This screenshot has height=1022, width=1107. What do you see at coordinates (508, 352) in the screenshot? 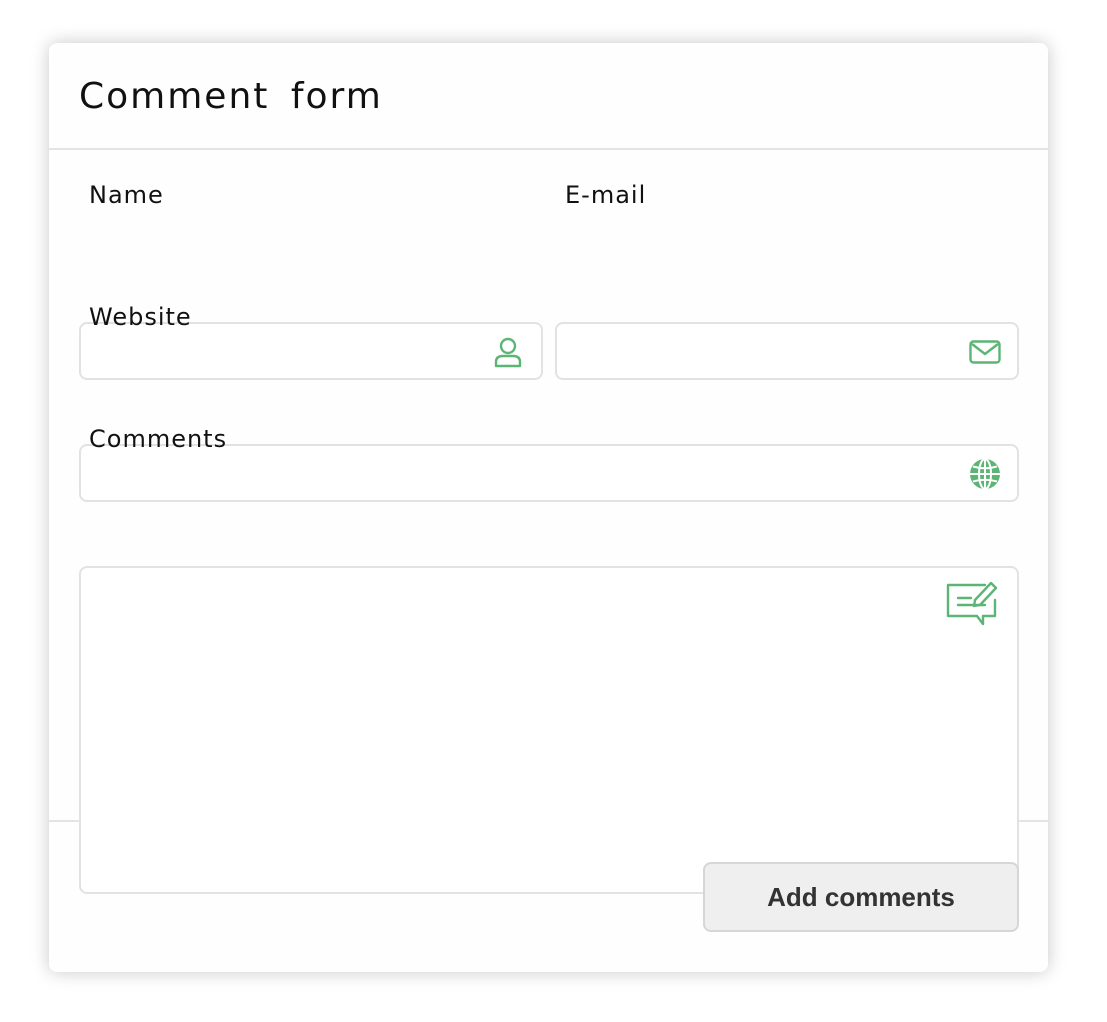
I see `user-icon` at bounding box center [508, 352].